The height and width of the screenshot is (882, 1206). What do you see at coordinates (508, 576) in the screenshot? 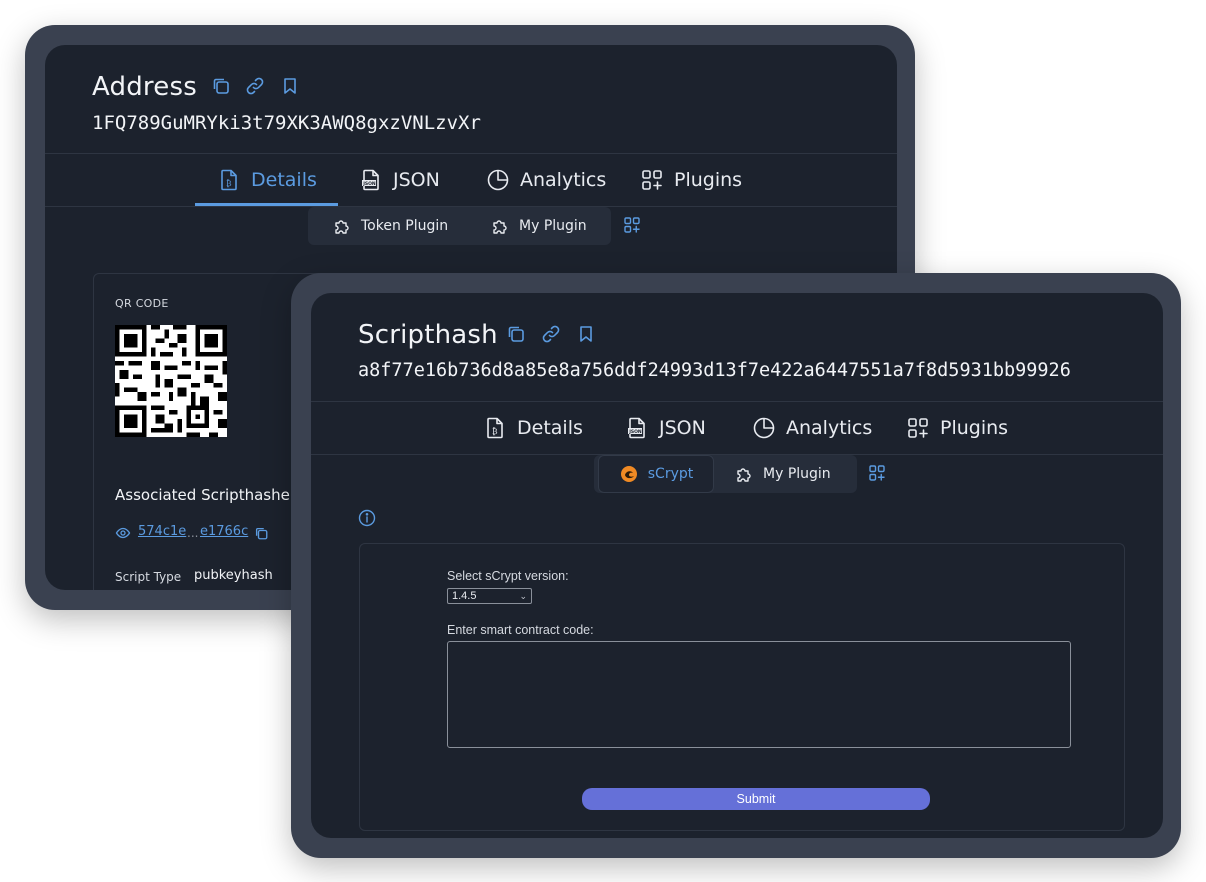
I see `version-label: Select sCrypt version:` at bounding box center [508, 576].